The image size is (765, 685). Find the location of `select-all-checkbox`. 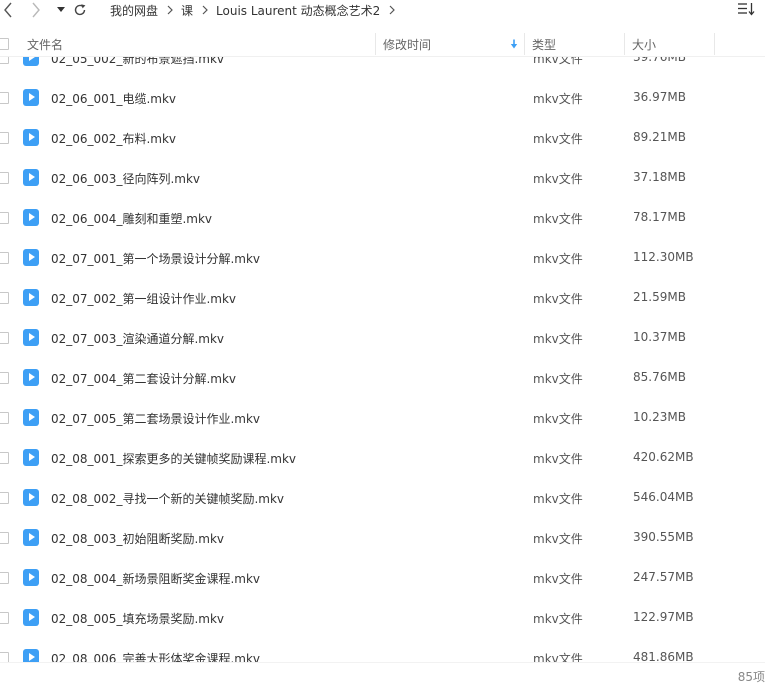

select-all-checkbox is located at coordinates (4, 44).